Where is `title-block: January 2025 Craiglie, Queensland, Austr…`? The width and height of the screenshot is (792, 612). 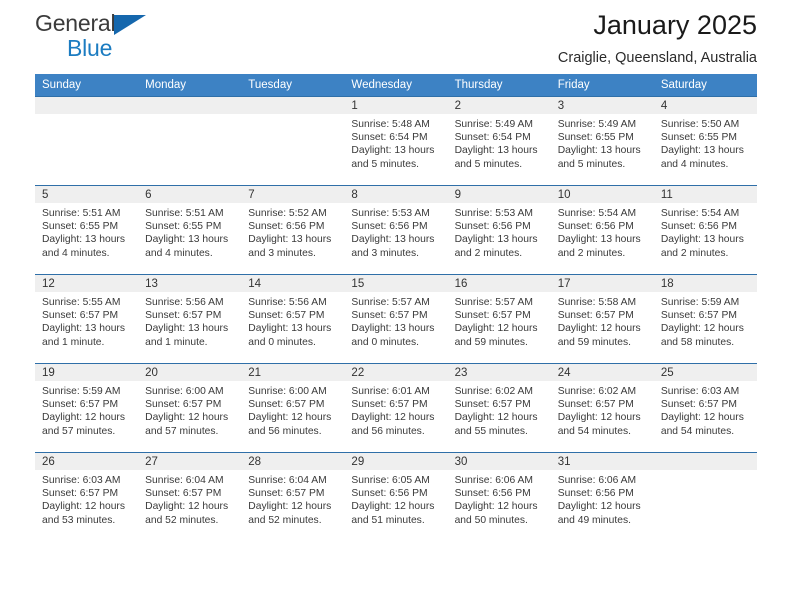
title-block: January 2025 Craiglie, Queensland, Austr… is located at coordinates (657, 34).